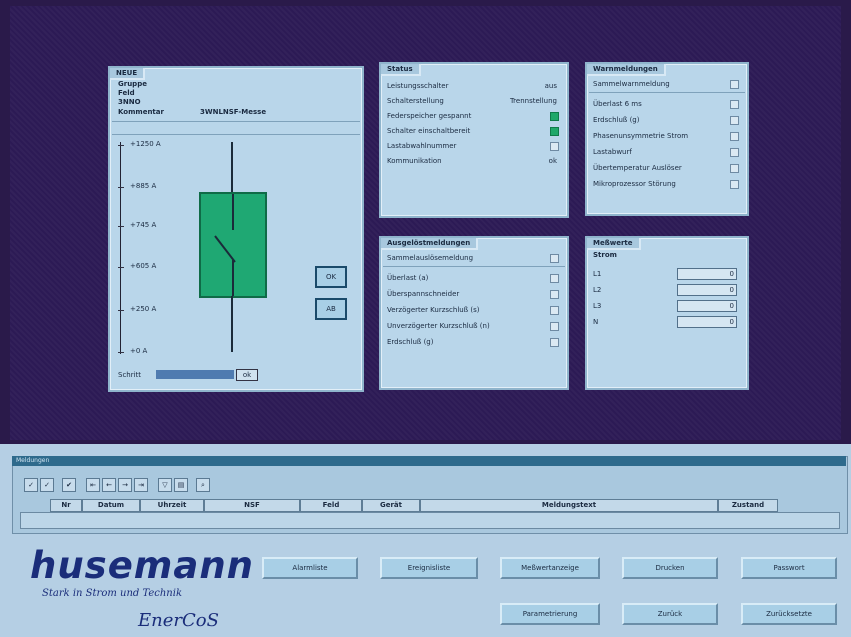  Describe the element at coordinates (670, 614) in the screenshot. I see `back-button: Zurück` at that location.